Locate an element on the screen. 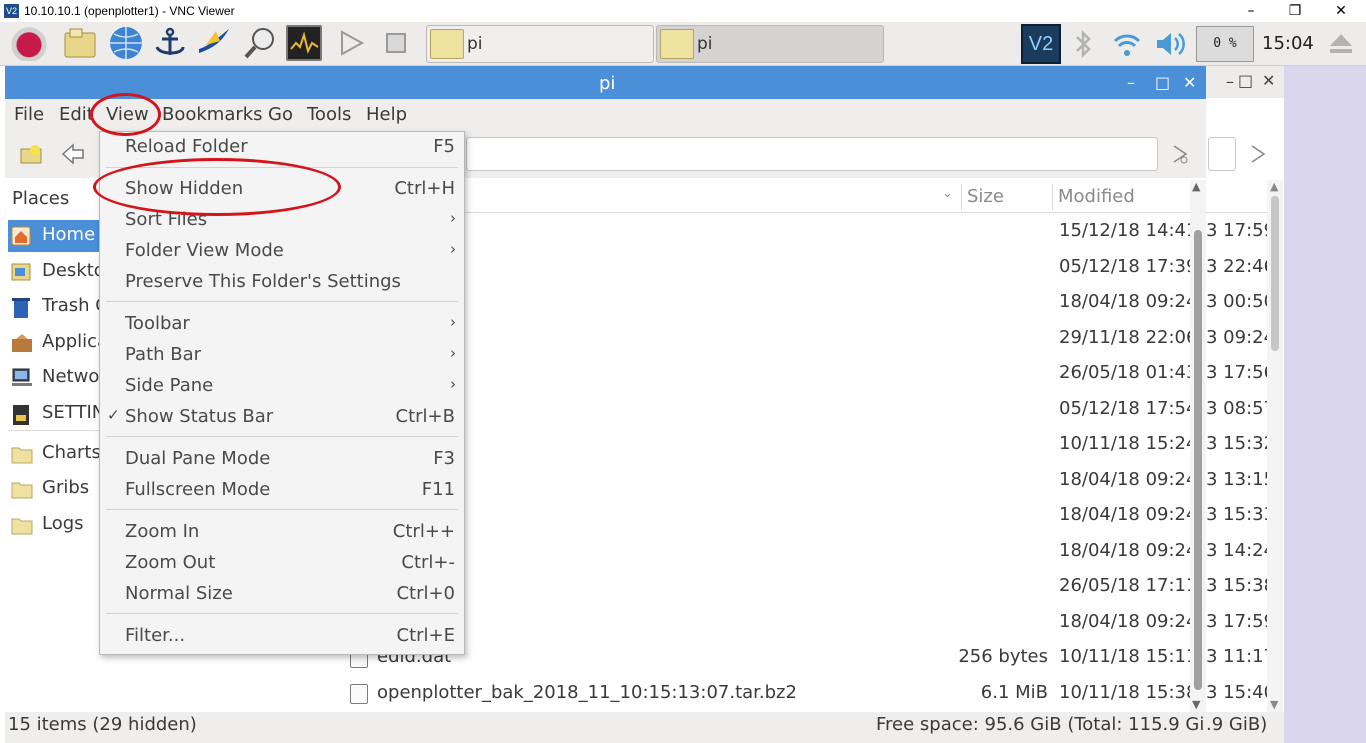 This screenshot has height=743, width=1366. menuitem-normal-size: Normal Size Ctrl+0 is located at coordinates (282, 594).